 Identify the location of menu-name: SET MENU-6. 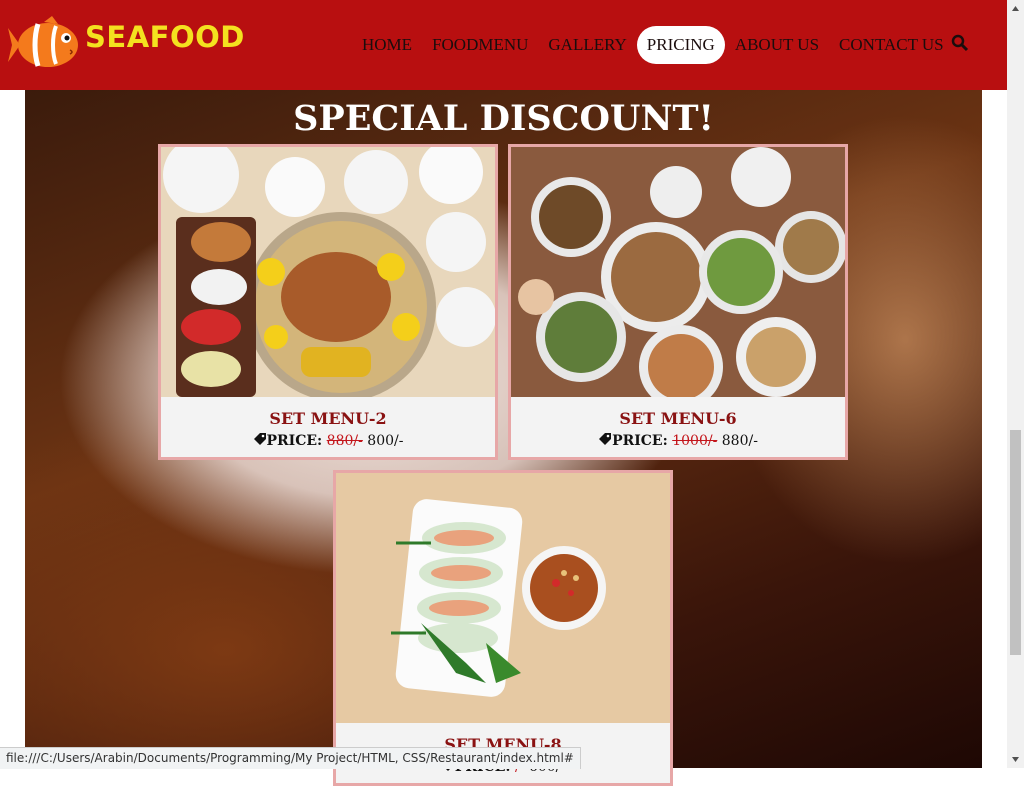
(678, 418).